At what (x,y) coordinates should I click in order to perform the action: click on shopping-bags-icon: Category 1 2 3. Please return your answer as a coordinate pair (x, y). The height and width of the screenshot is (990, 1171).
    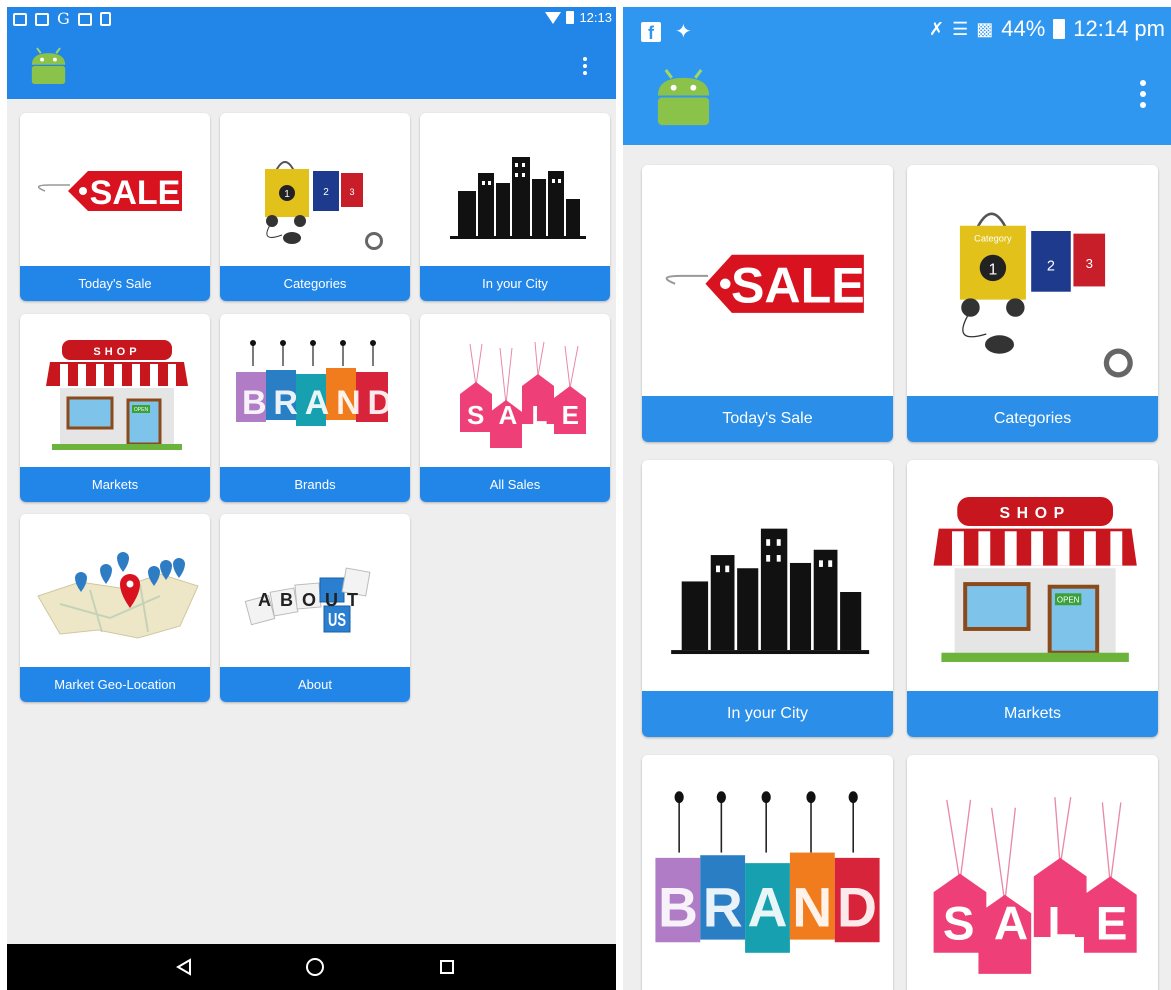
    Looking at the image, I should click on (1046, 295).